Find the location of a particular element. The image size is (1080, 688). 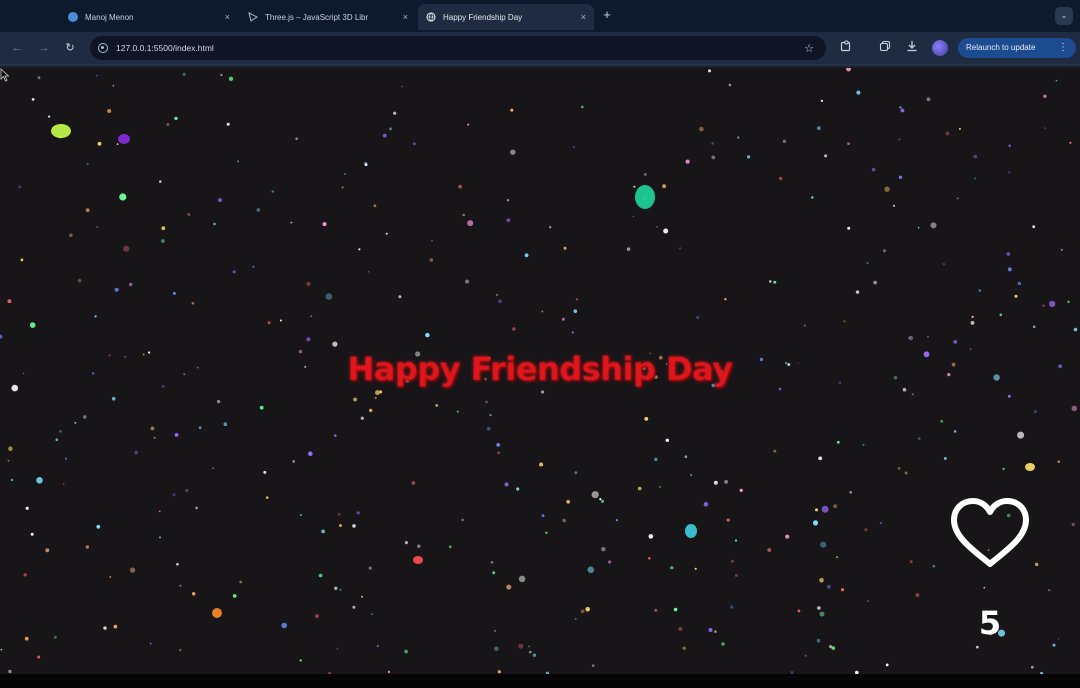

downloads-button is located at coordinates (912, 48).